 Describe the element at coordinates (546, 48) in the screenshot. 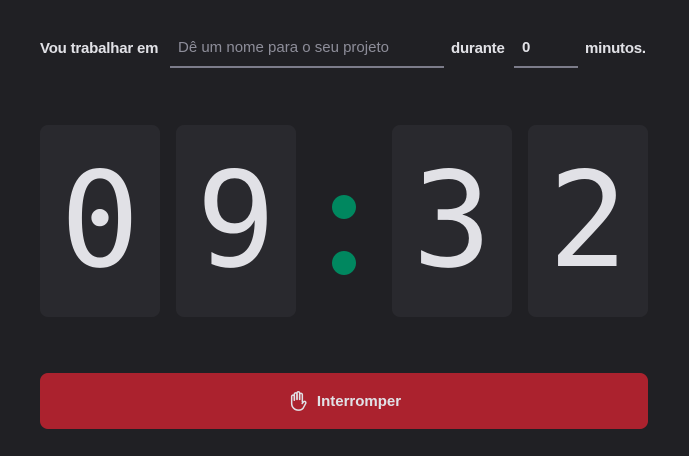

I see `minutes-input` at that location.